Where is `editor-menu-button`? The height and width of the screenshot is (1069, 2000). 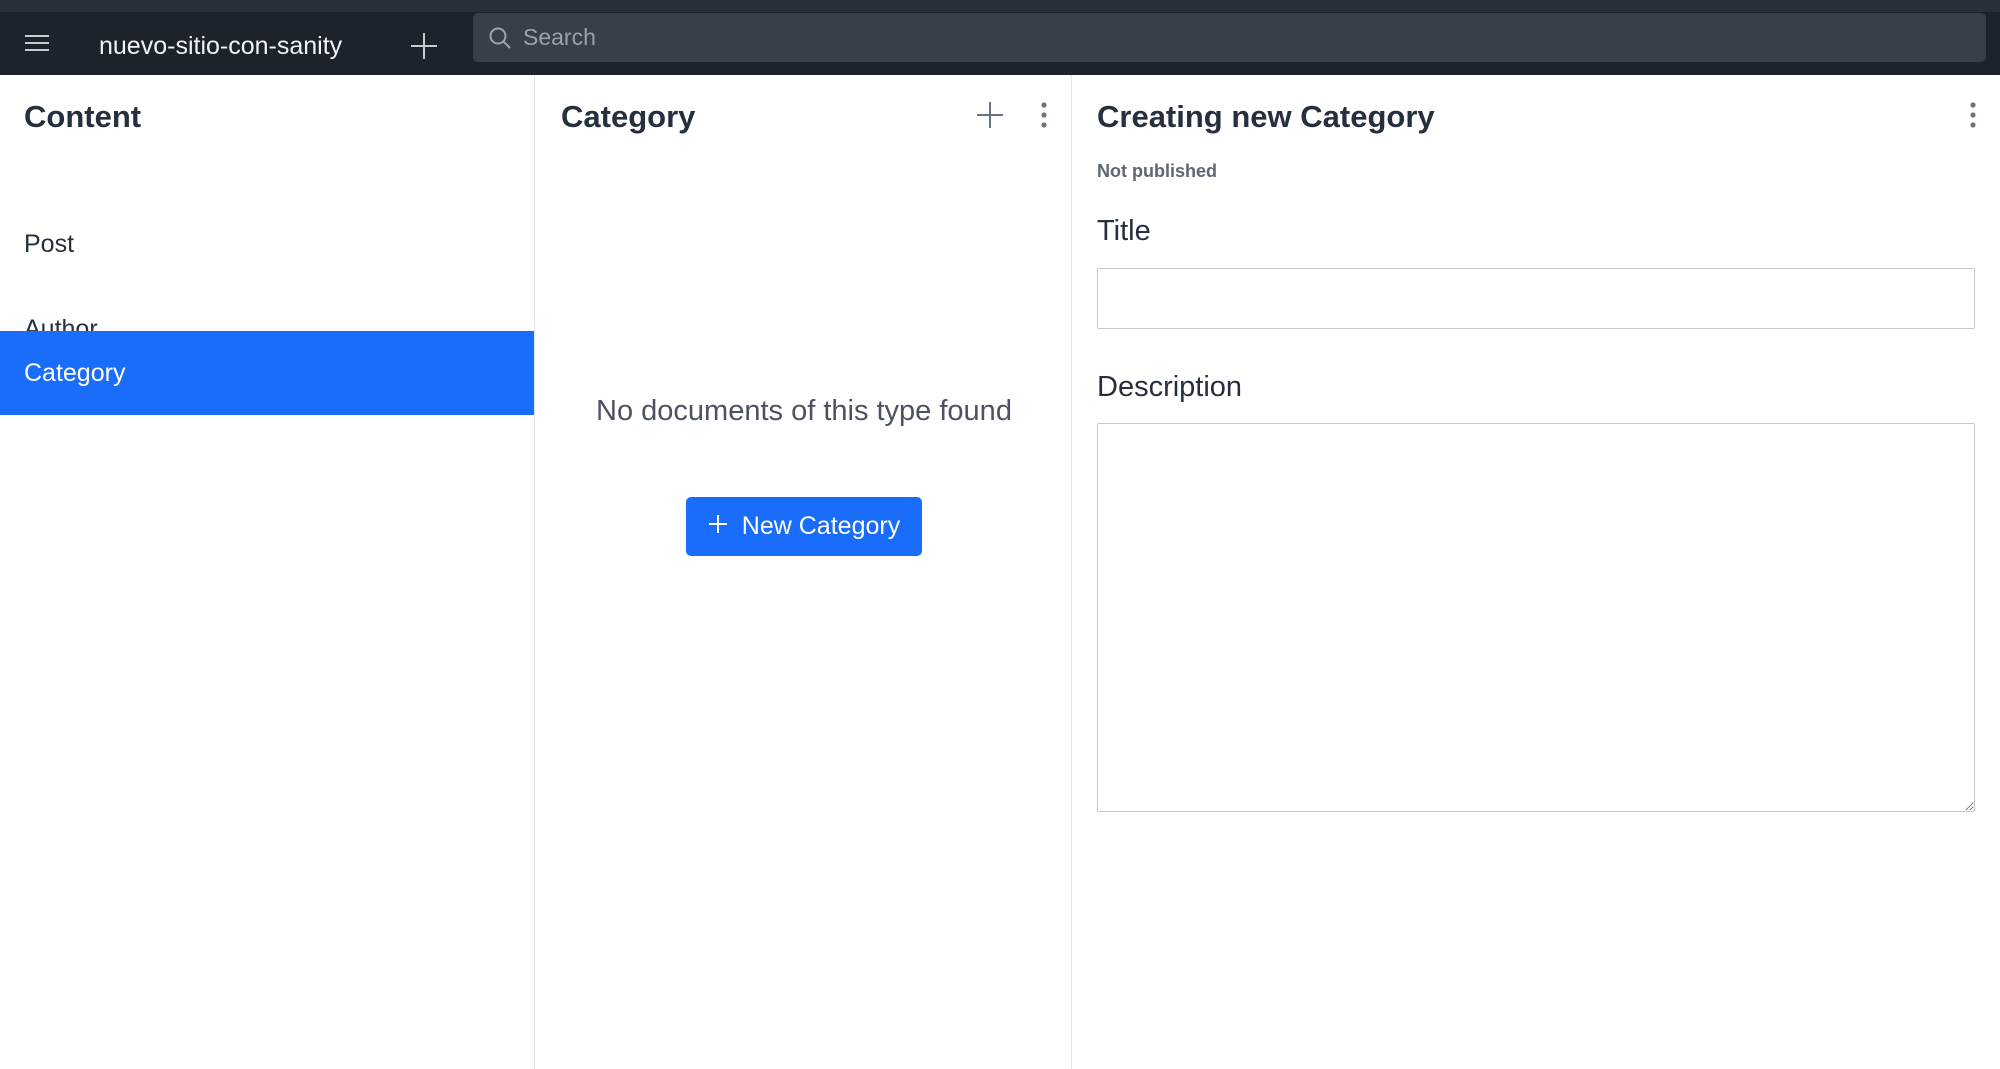
editor-menu-button is located at coordinates (1973, 117).